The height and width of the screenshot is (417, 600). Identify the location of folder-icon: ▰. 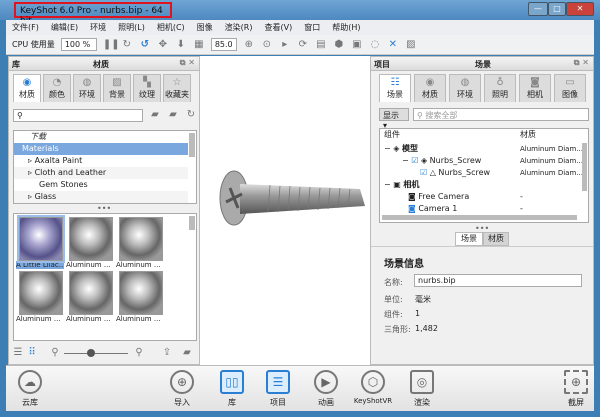
(187, 353).